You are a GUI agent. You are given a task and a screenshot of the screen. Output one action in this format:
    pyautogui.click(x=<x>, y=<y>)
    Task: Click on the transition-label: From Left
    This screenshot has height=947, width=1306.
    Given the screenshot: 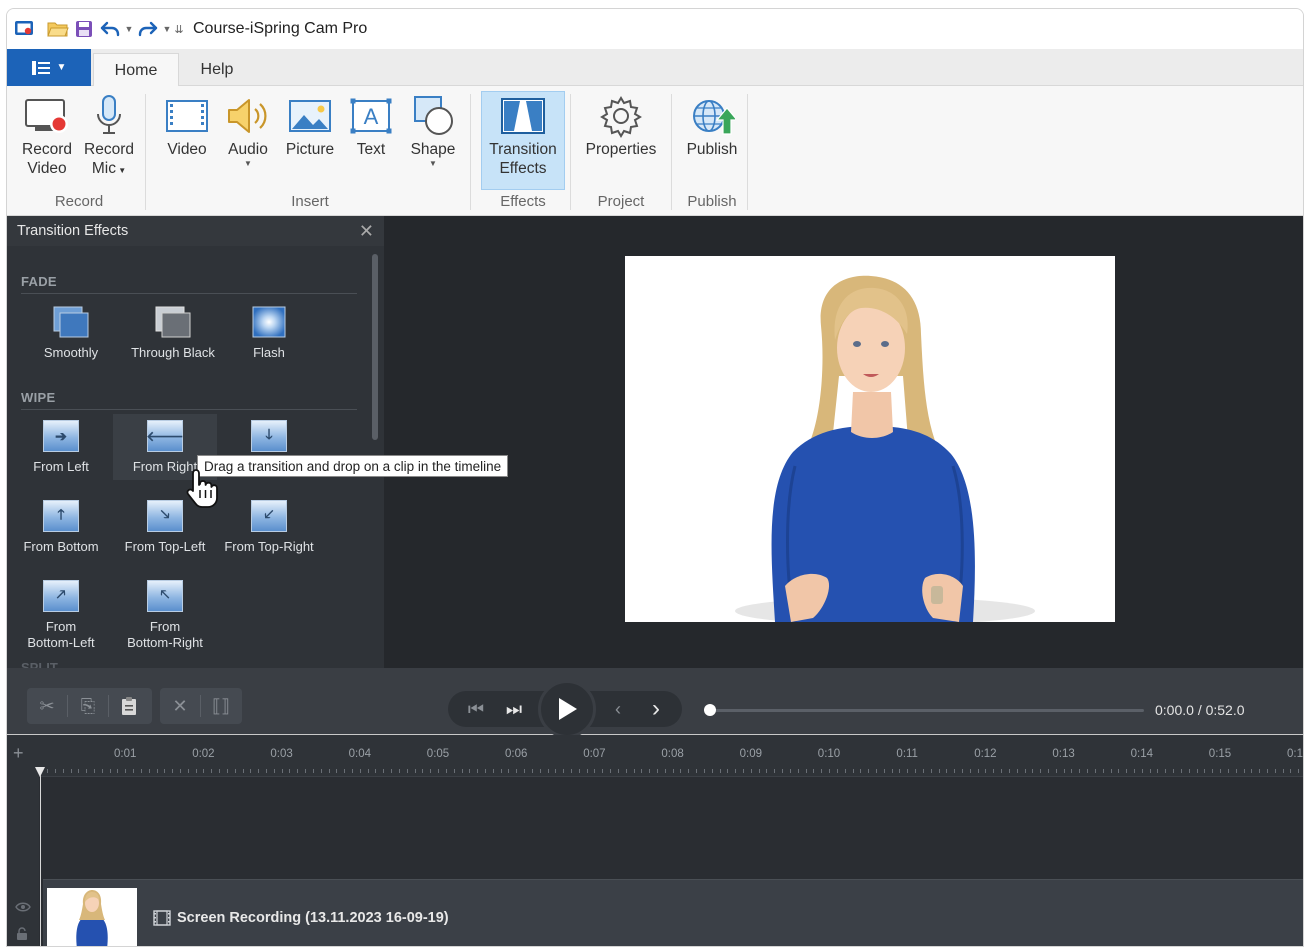 What is the action you would take?
    pyautogui.click(x=61, y=466)
    